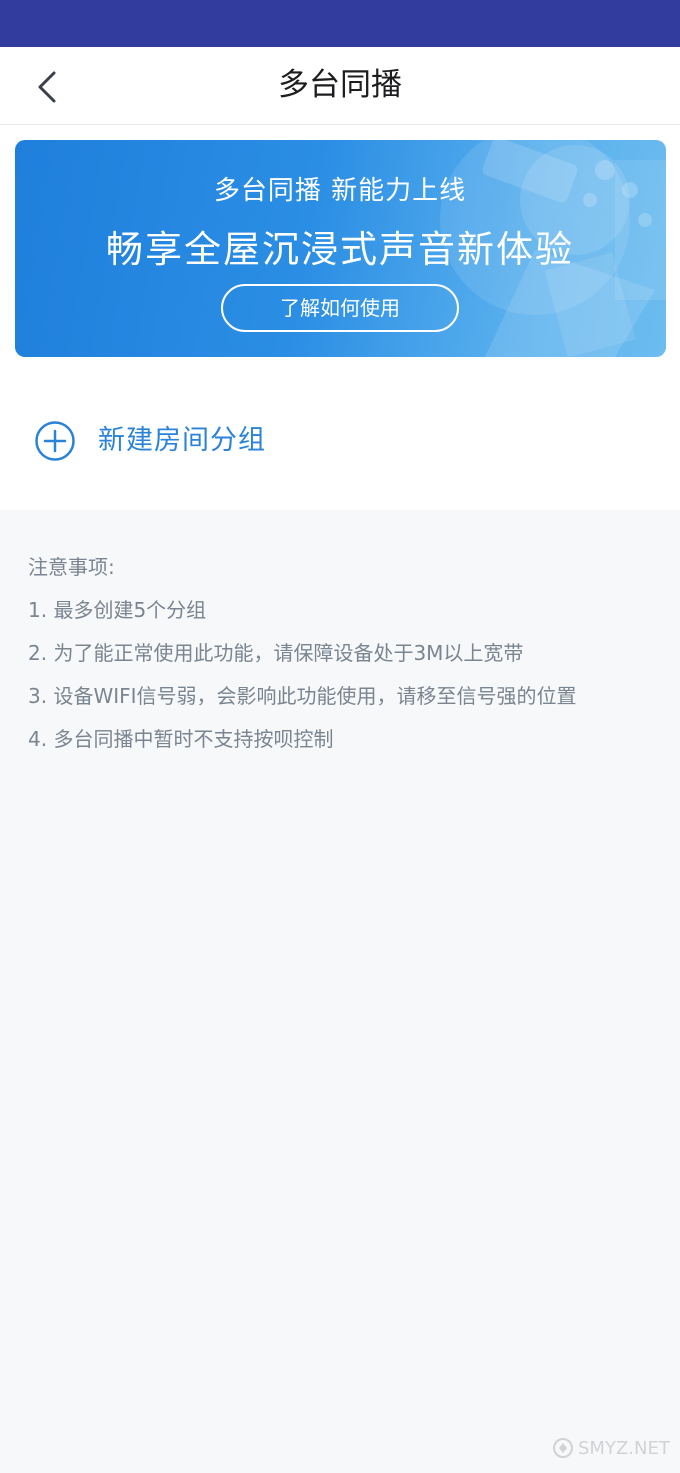  Describe the element at coordinates (563, 1448) in the screenshot. I see `watermark-logo-icon` at that location.